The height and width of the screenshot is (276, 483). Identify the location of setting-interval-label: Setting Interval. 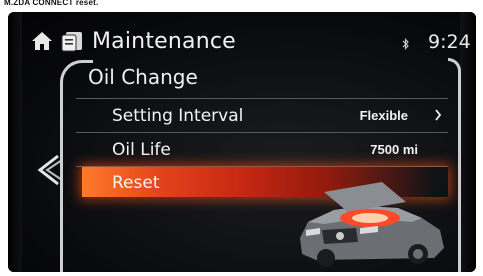
(178, 116).